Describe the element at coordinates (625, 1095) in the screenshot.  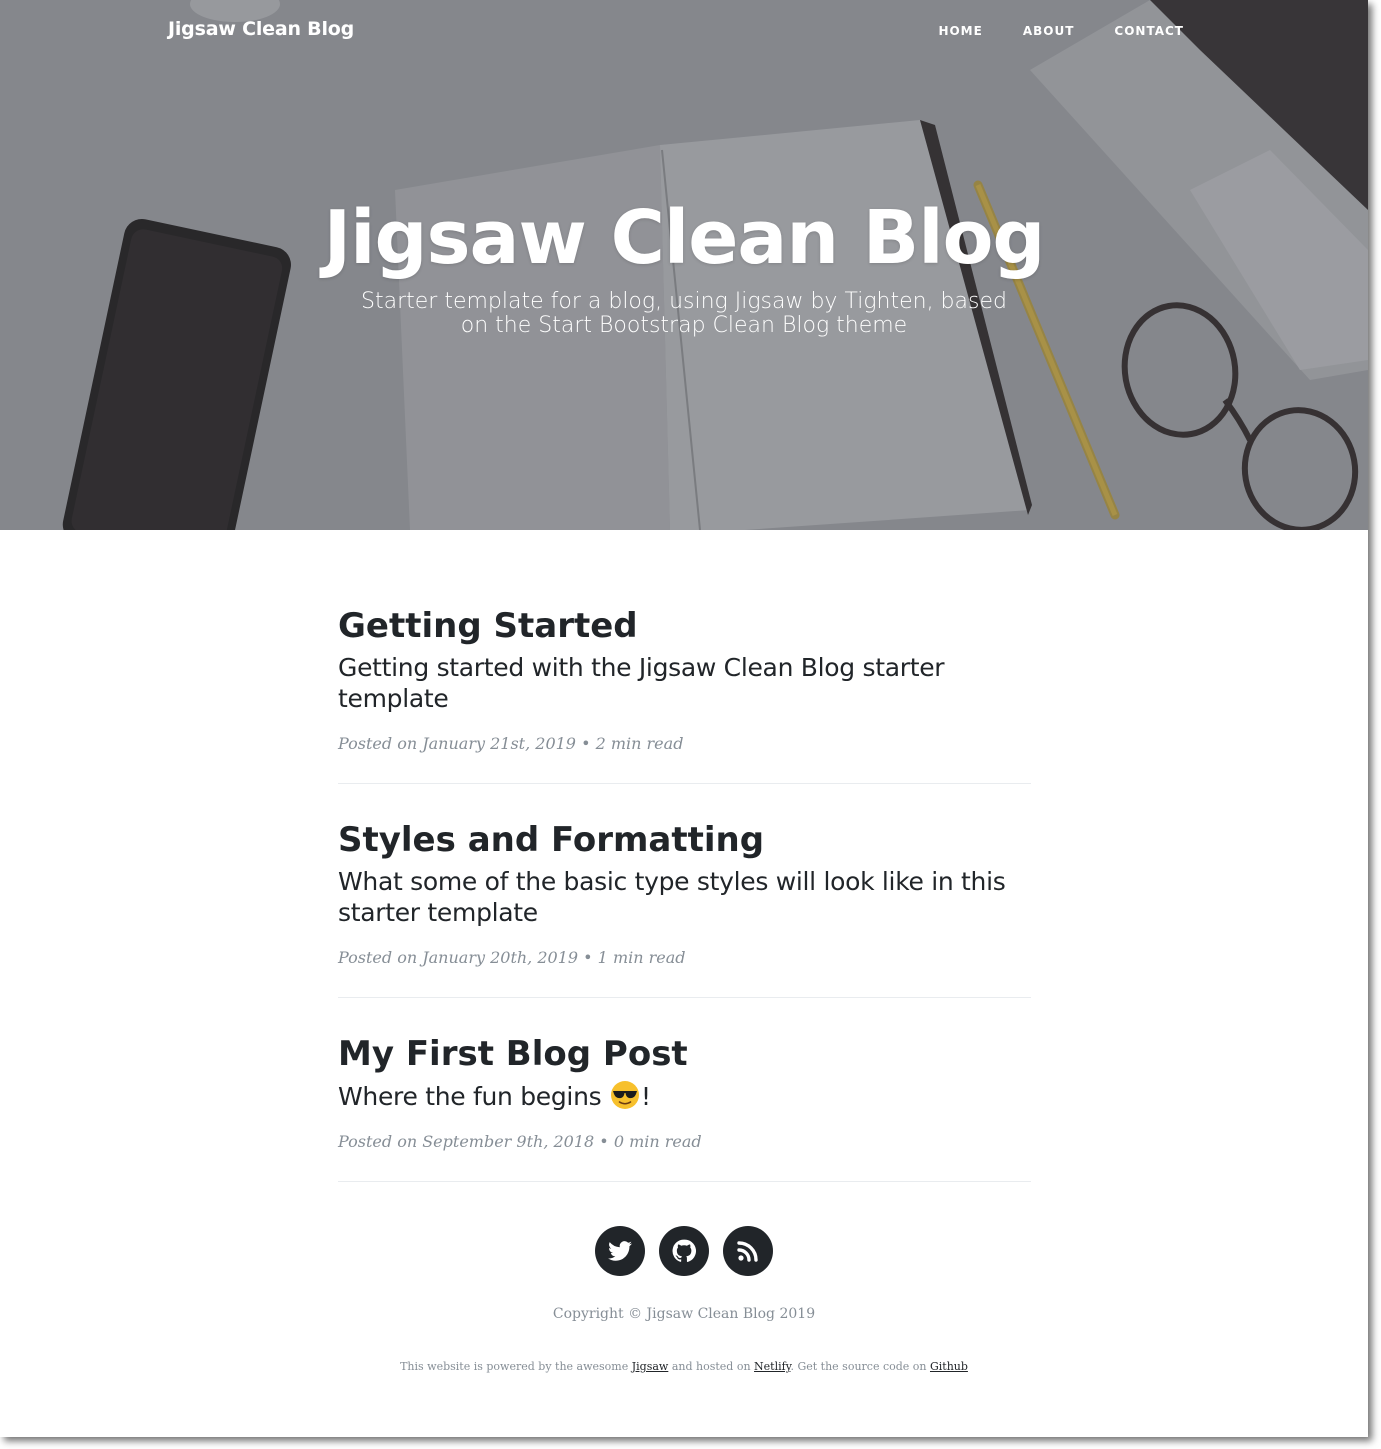
I see `sunglasses-emoji-icon` at that location.